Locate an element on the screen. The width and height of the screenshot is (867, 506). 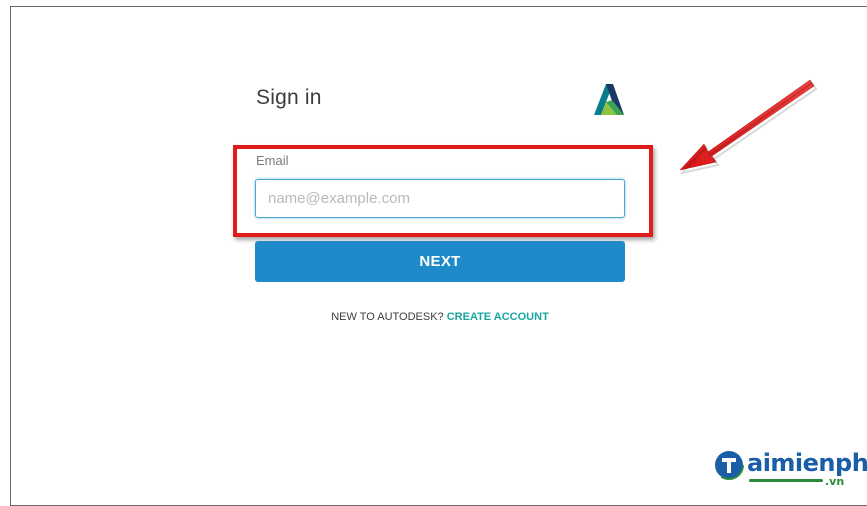
next-button: NEXT is located at coordinates (440, 261).